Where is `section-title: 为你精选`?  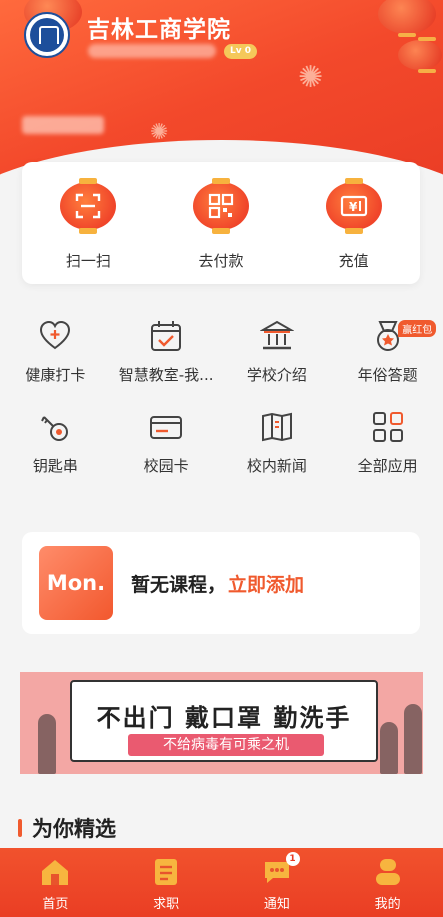 section-title: 为你精选 is located at coordinates (74, 829).